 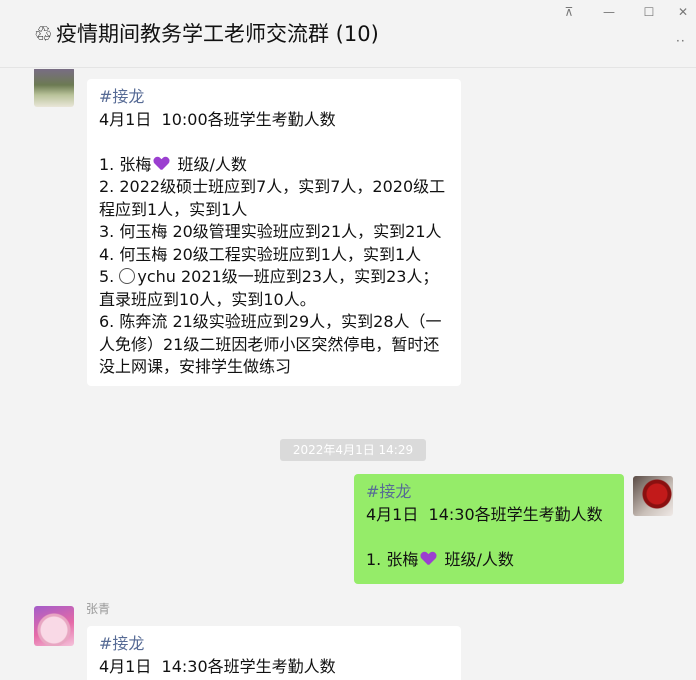 I want to click on title-bar: ♲ 疫情期间教务学工老师交流群 (10) ⊼ — ☐ ✕ ··, so click(x=348, y=34).